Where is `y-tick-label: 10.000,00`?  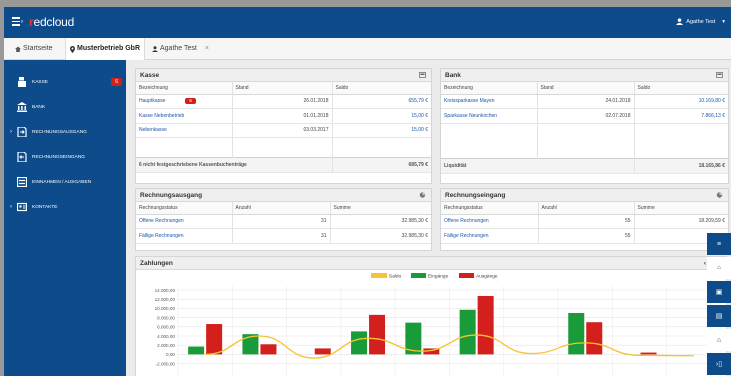
y-tick-label: 10.000,00 is located at coordinates (165, 308).